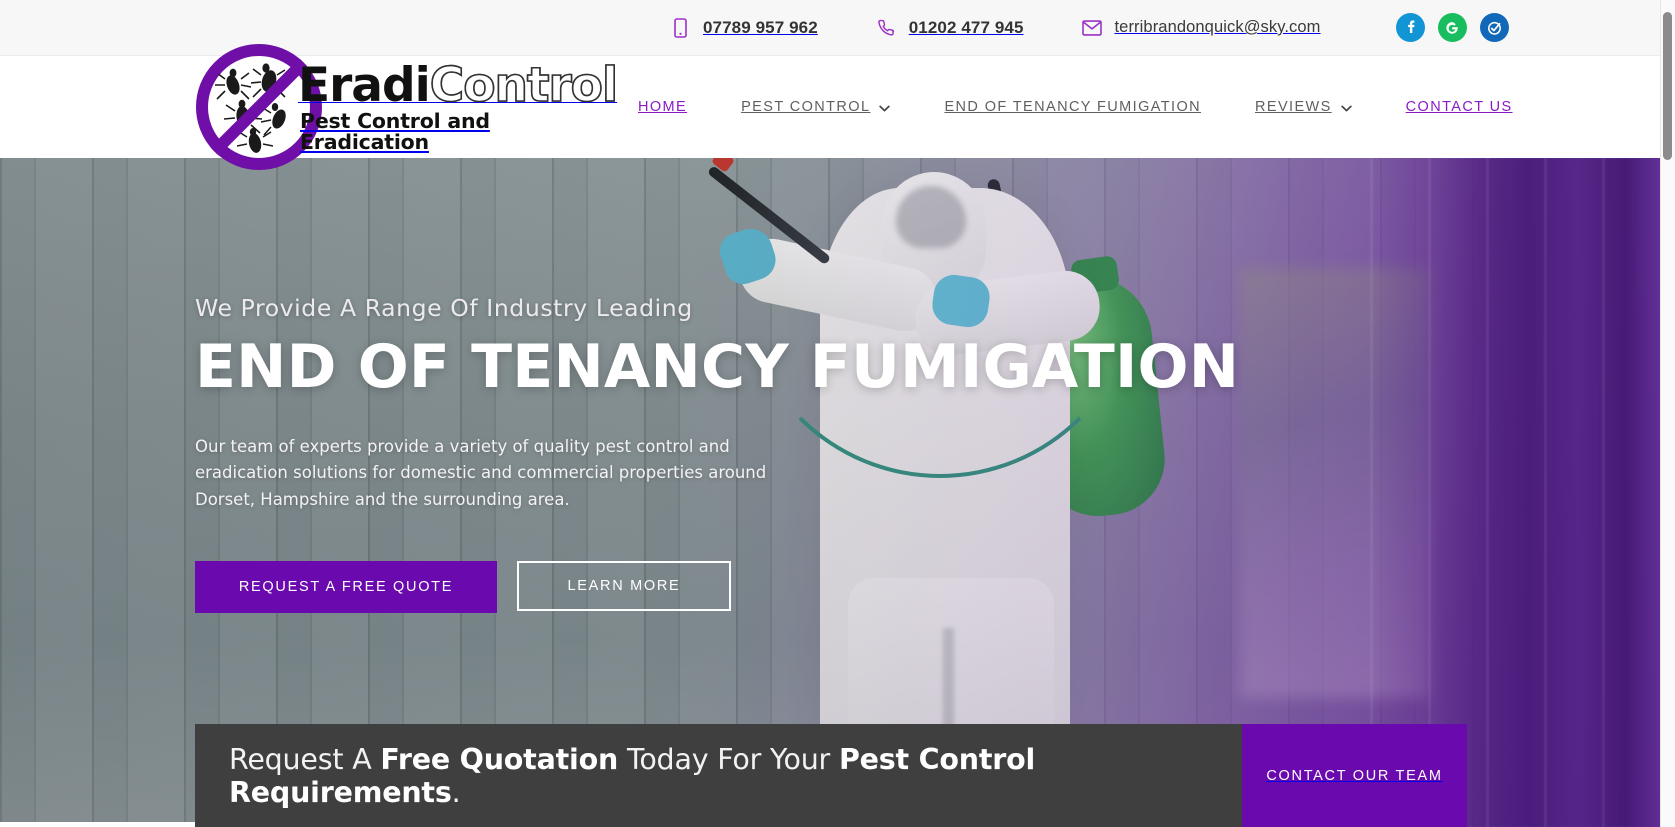  I want to click on hero-button-group: REQUEST A FREE QUOTE LEARN MORE, so click(605, 586).